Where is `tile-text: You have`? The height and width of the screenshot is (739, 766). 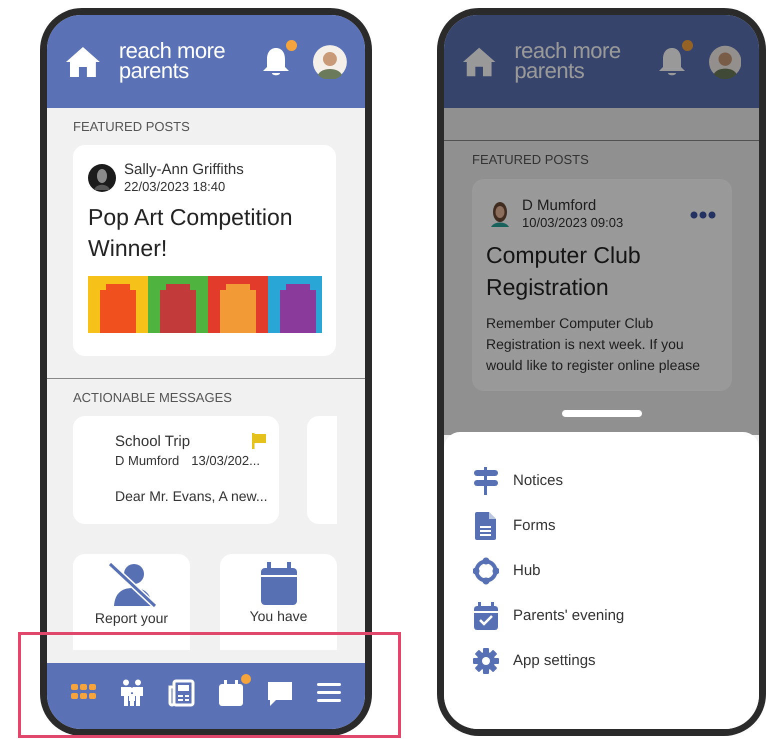 tile-text: You have is located at coordinates (279, 616).